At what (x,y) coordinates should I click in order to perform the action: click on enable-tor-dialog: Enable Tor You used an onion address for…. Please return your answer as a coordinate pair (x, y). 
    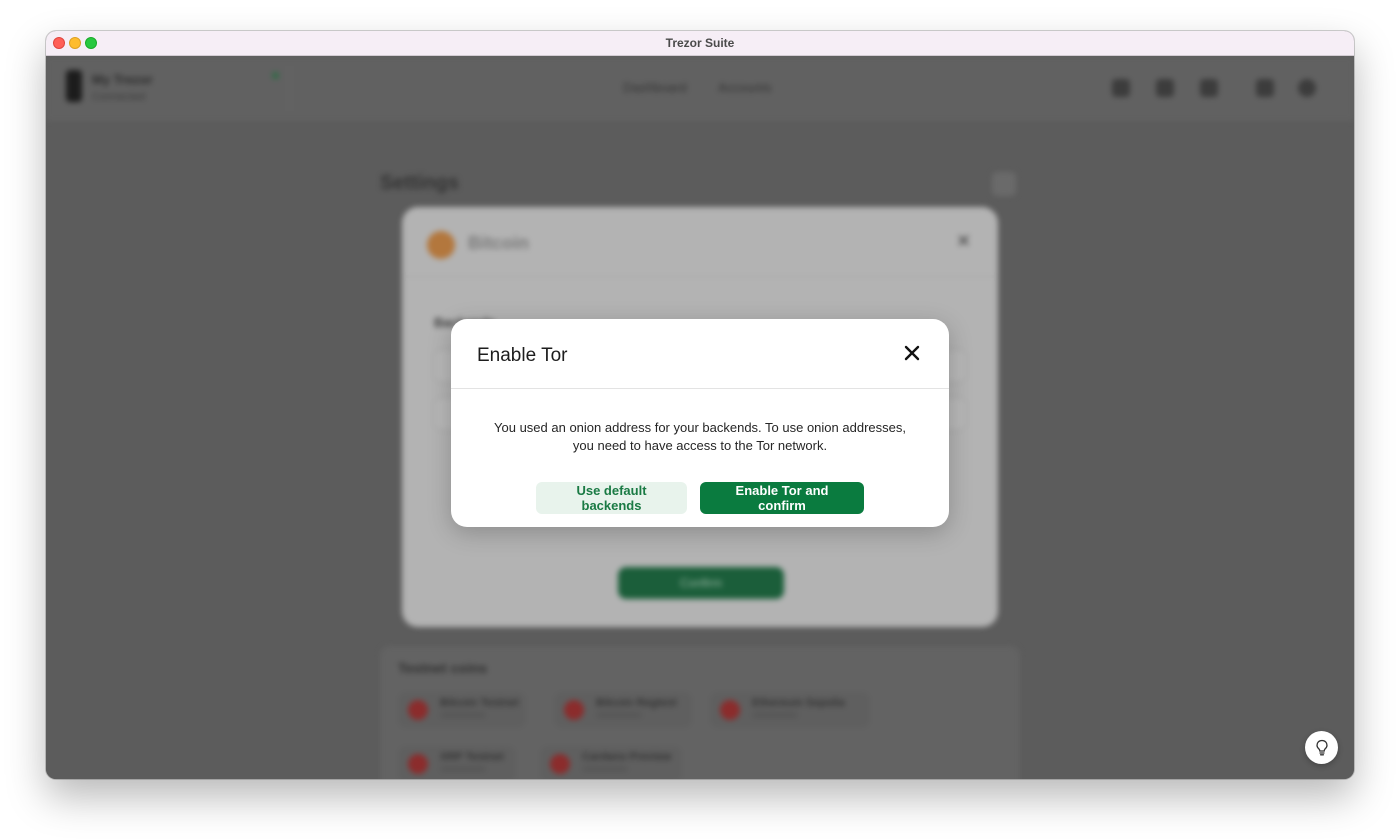
    Looking at the image, I should click on (700, 423).